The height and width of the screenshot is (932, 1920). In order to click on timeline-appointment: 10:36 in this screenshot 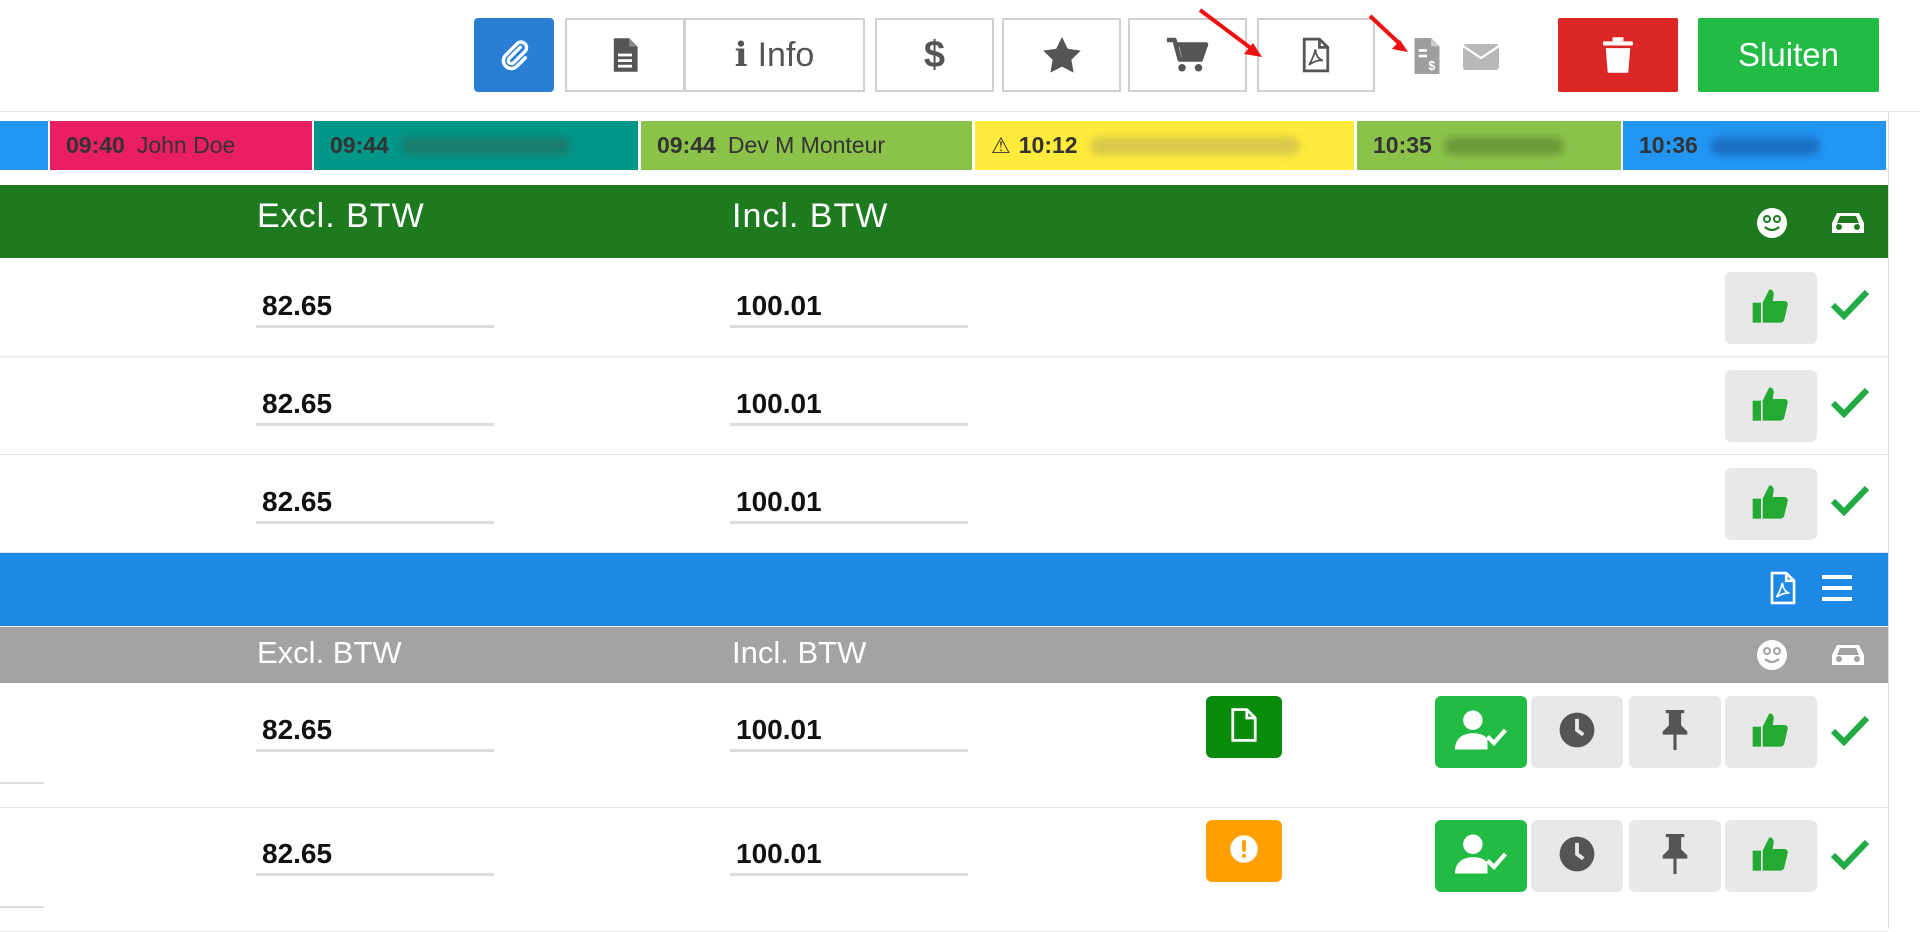, I will do `click(1754, 145)`.